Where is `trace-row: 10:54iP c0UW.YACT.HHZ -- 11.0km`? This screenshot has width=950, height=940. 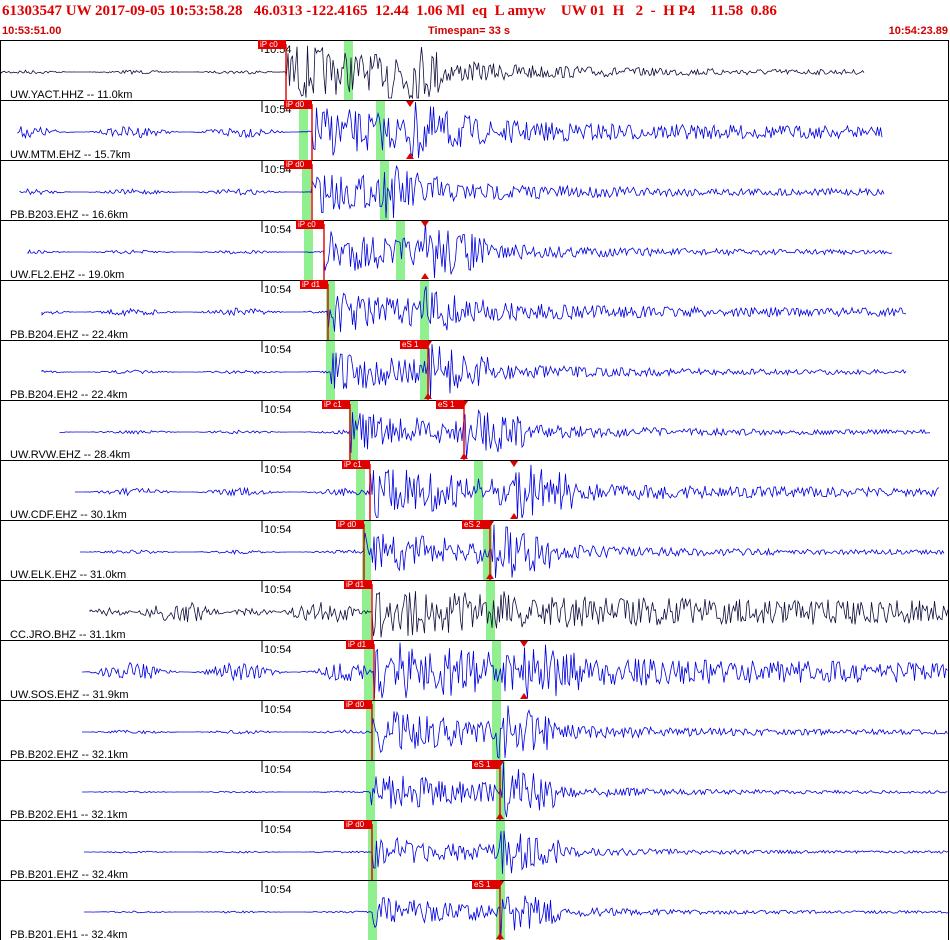 trace-row: 10:54iP c0UW.YACT.HHZ -- 11.0km is located at coordinates (474, 70).